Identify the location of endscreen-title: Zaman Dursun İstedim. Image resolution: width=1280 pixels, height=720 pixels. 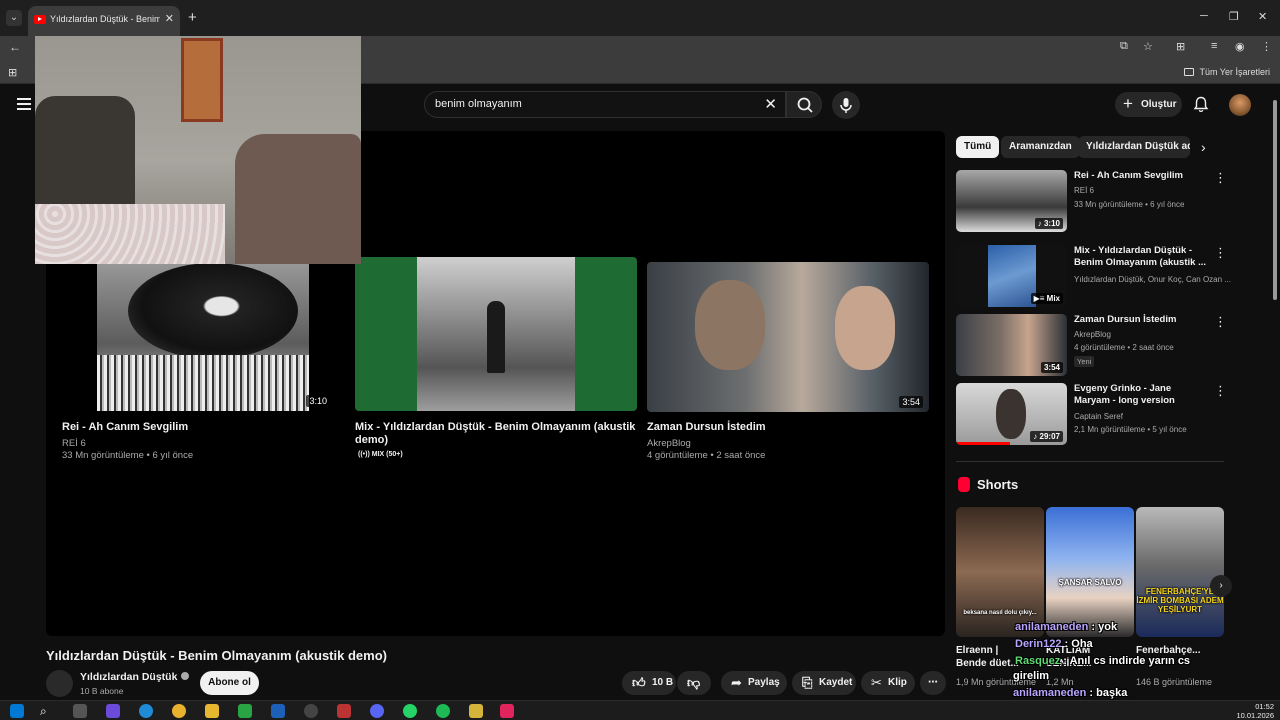
(788, 427).